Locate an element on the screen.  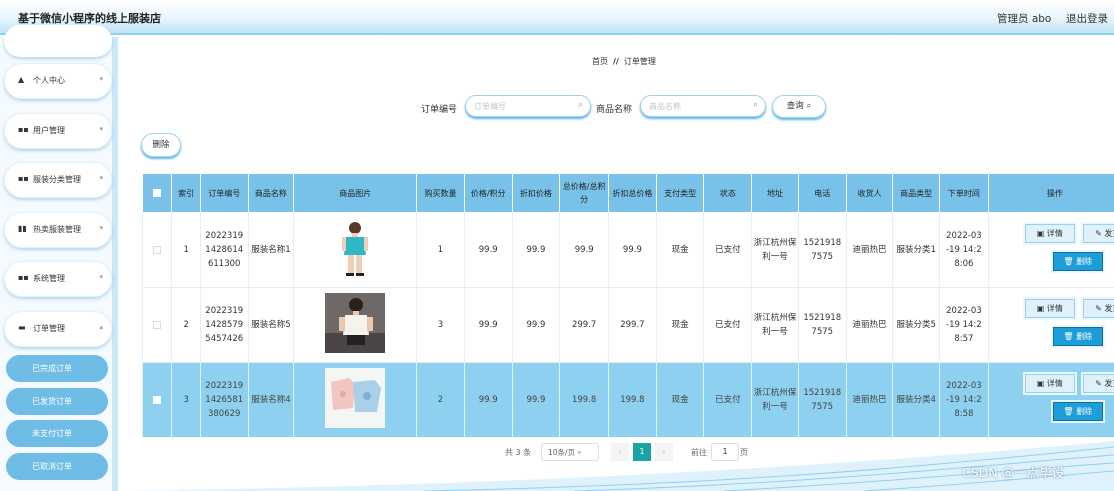
column-header: 状态 is located at coordinates (728, 193).